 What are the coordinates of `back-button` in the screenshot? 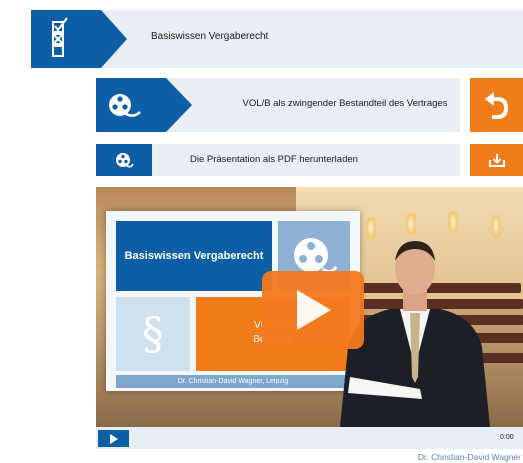 It's located at (496, 105).